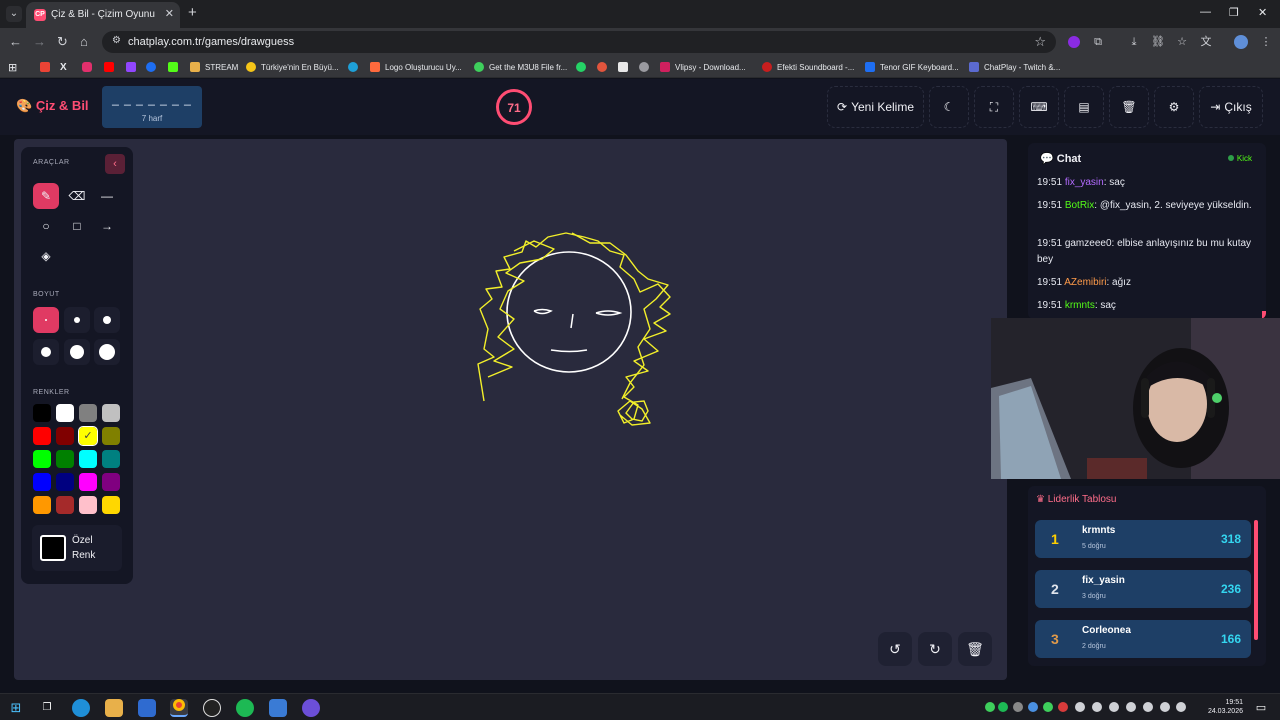 This screenshot has height=720, width=1280. Describe the element at coordinates (107, 352) in the screenshot. I see `size-6-button` at that location.